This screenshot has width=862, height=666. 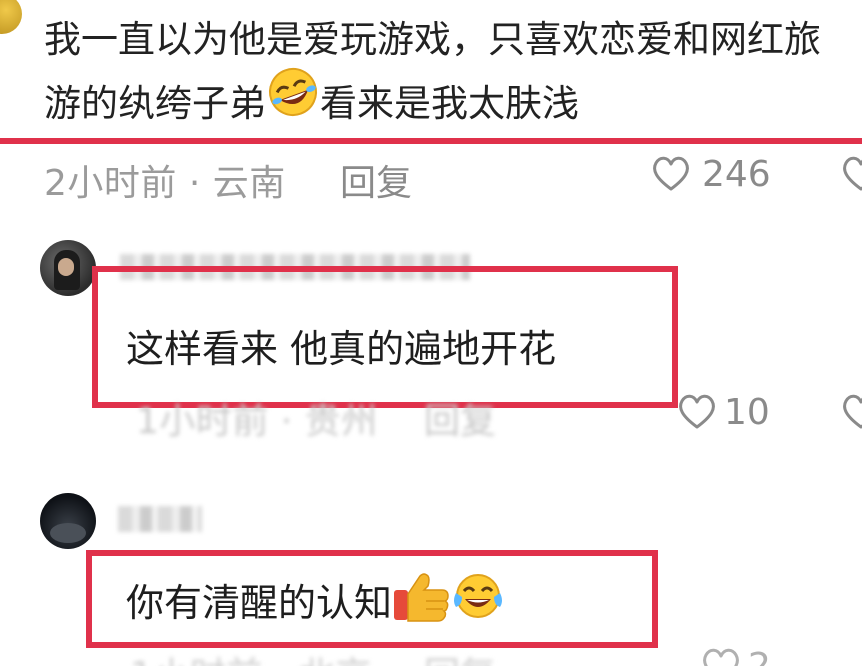 I want to click on thumbs-up-emoji-icon, so click(x=421, y=601).